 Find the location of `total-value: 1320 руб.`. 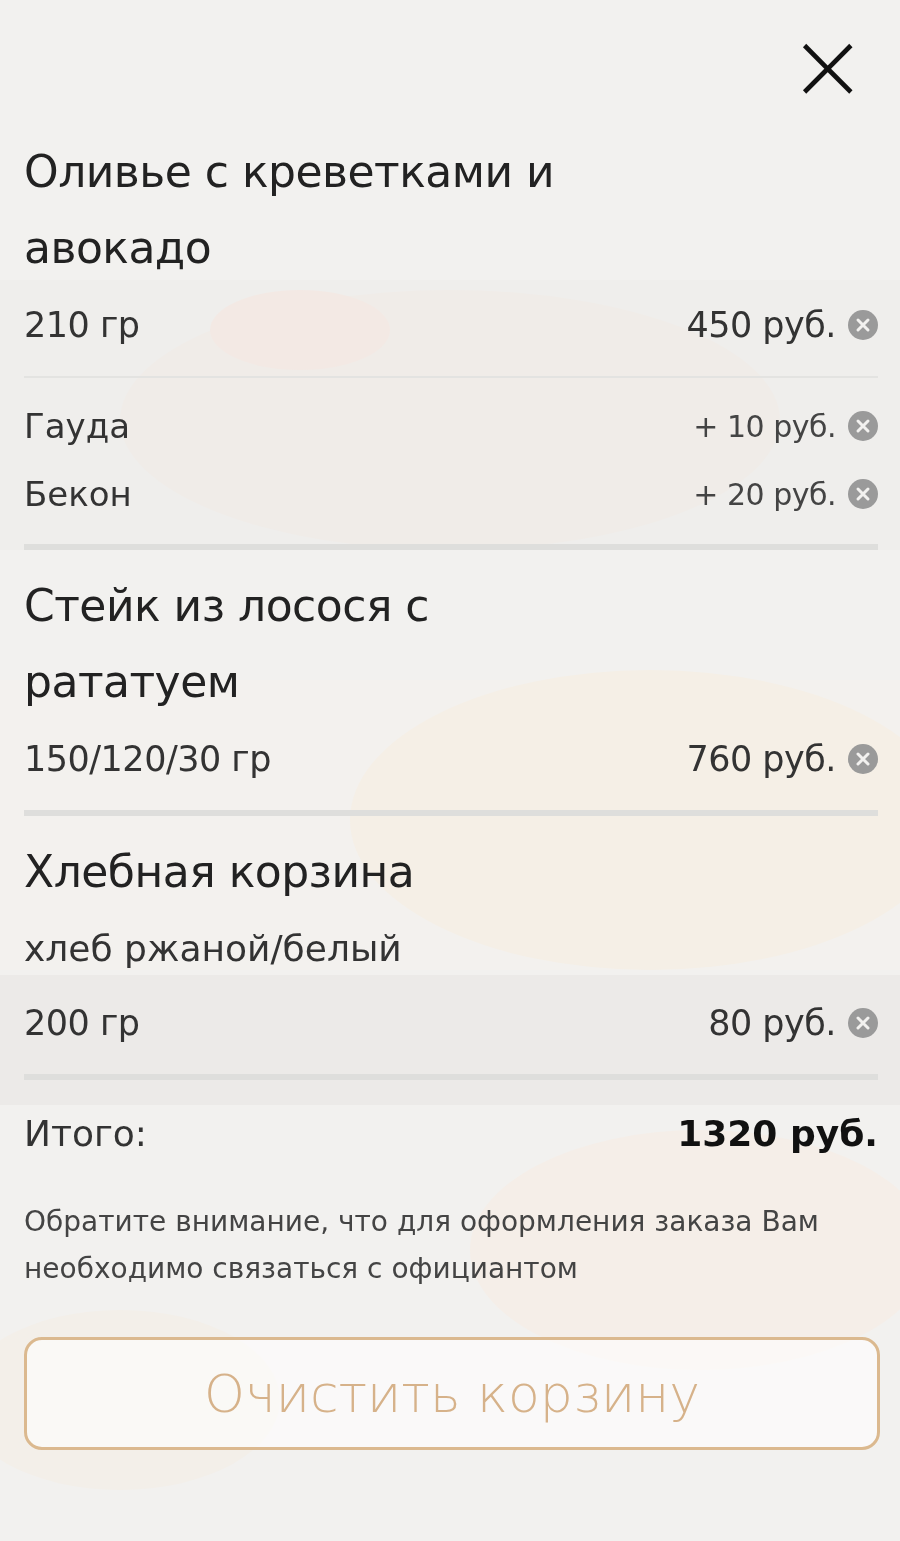

total-value: 1320 руб. is located at coordinates (777, 1133).